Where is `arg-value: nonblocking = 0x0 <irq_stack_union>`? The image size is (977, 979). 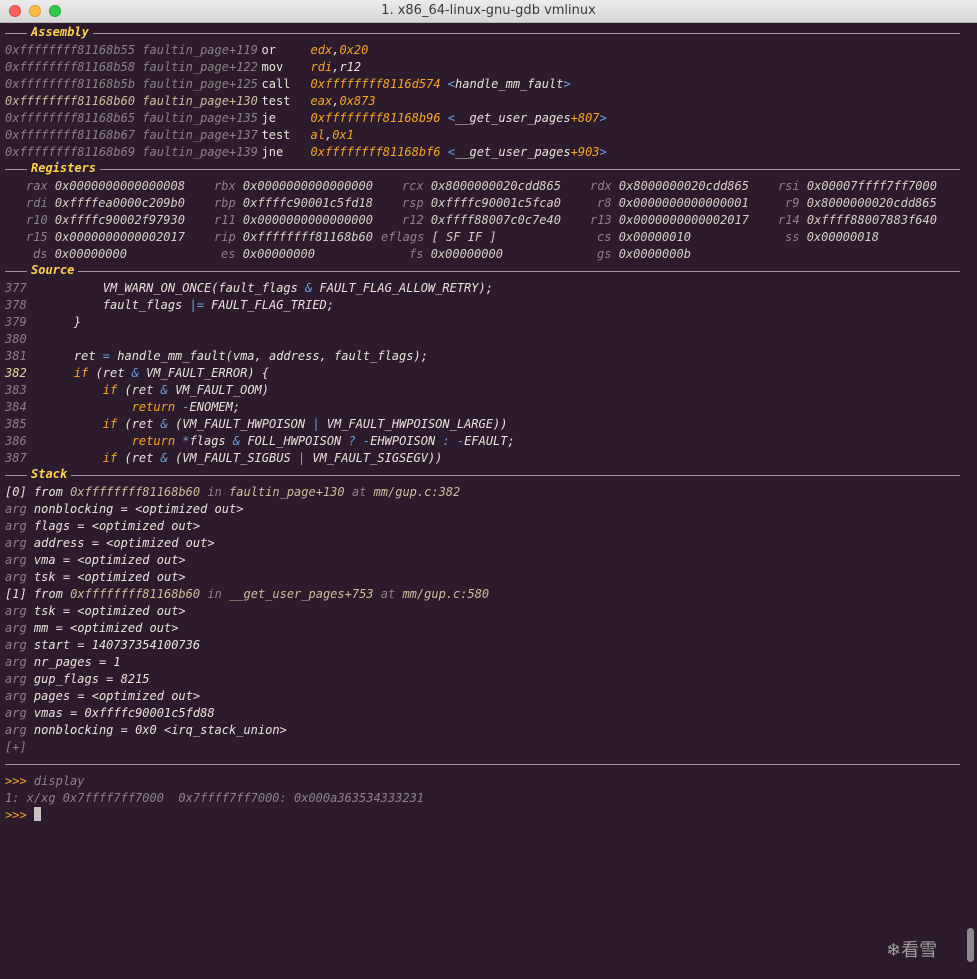
arg-value: nonblocking = 0x0 <irq_stack_union> is located at coordinates (160, 730).